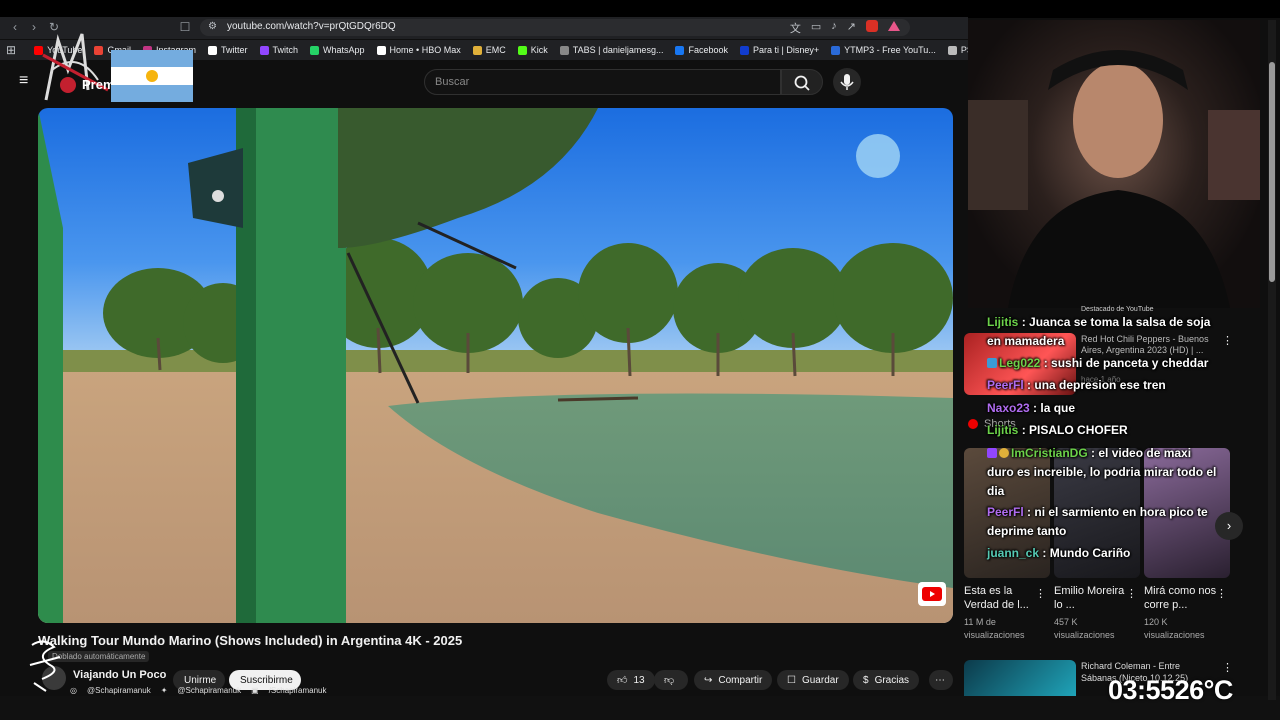 The image size is (1280, 720). I want to click on streamer-signature-logo, so click(45, 666).